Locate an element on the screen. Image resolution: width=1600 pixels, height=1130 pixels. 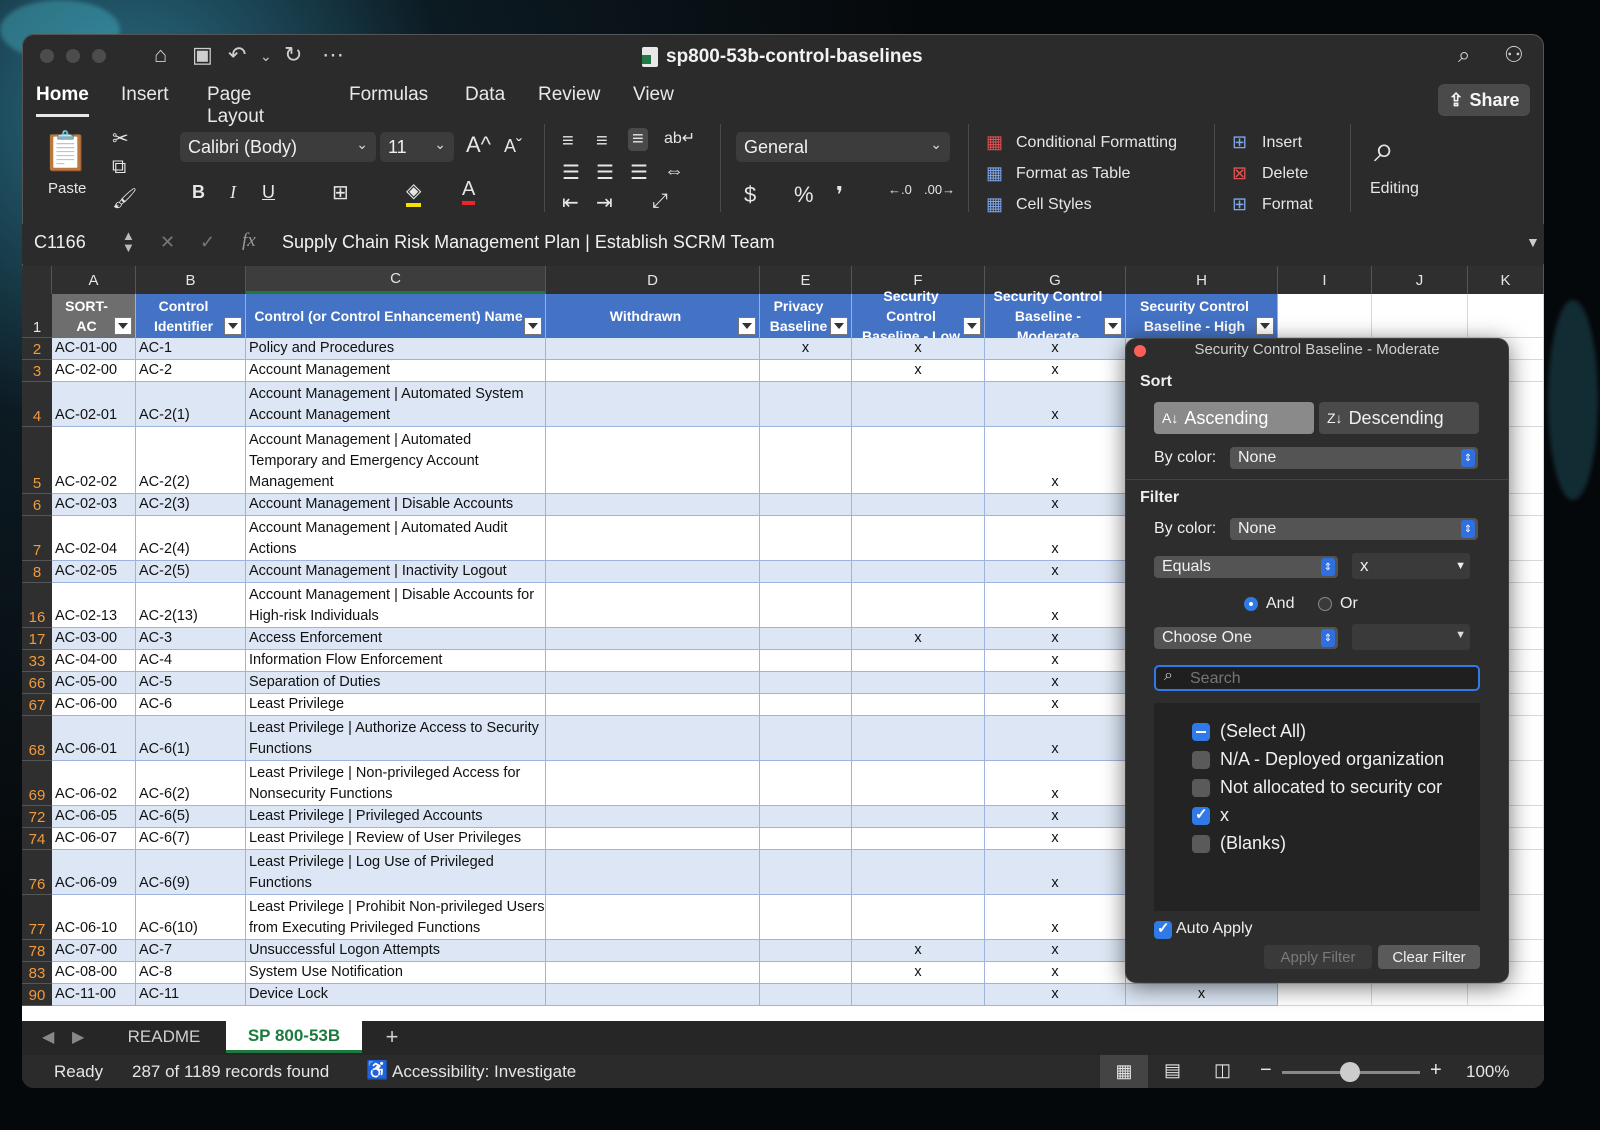
collaborate-icon: ⚇ is located at coordinates (1514, 55).